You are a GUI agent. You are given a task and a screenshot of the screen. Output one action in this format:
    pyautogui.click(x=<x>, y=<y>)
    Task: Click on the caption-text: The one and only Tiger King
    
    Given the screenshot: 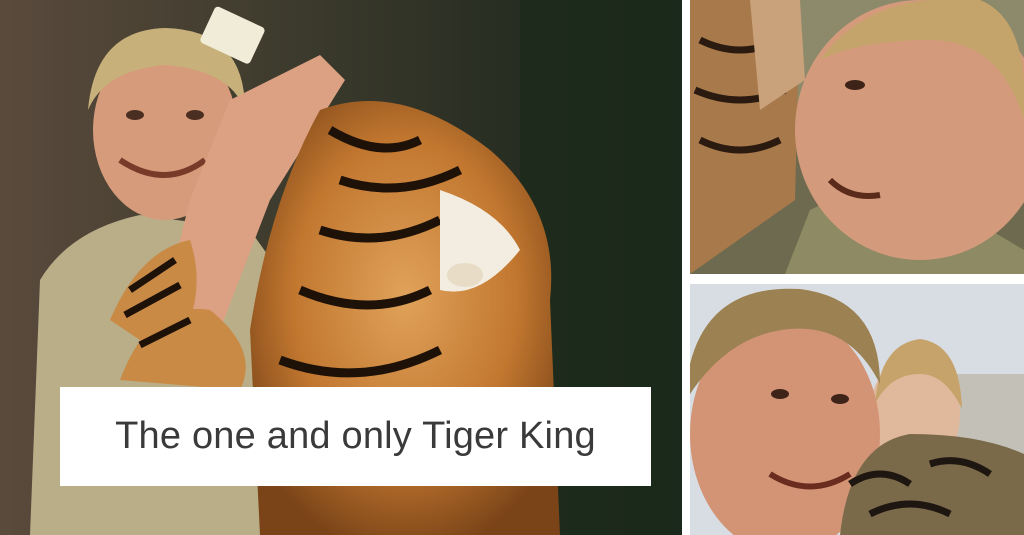 What is the action you would take?
    pyautogui.click(x=355, y=436)
    